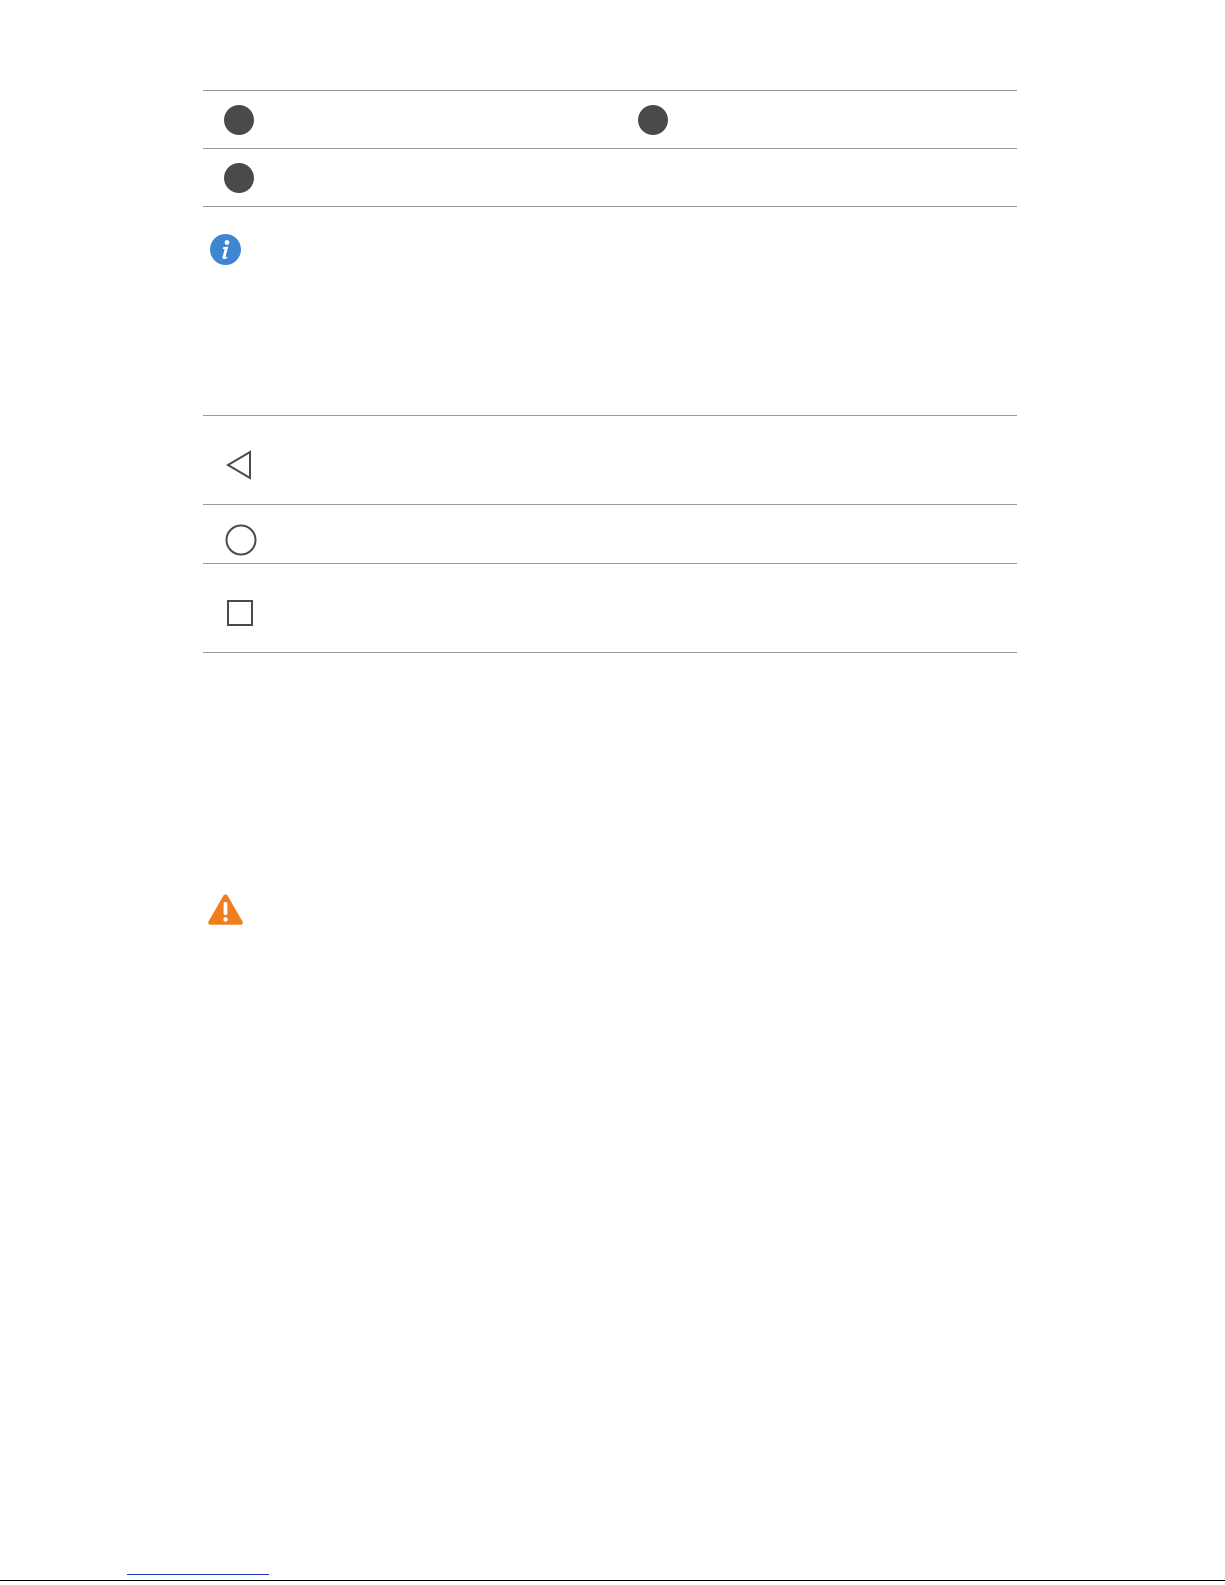  Describe the element at coordinates (610, 206) in the screenshot. I see `table-bottom-rule` at that location.